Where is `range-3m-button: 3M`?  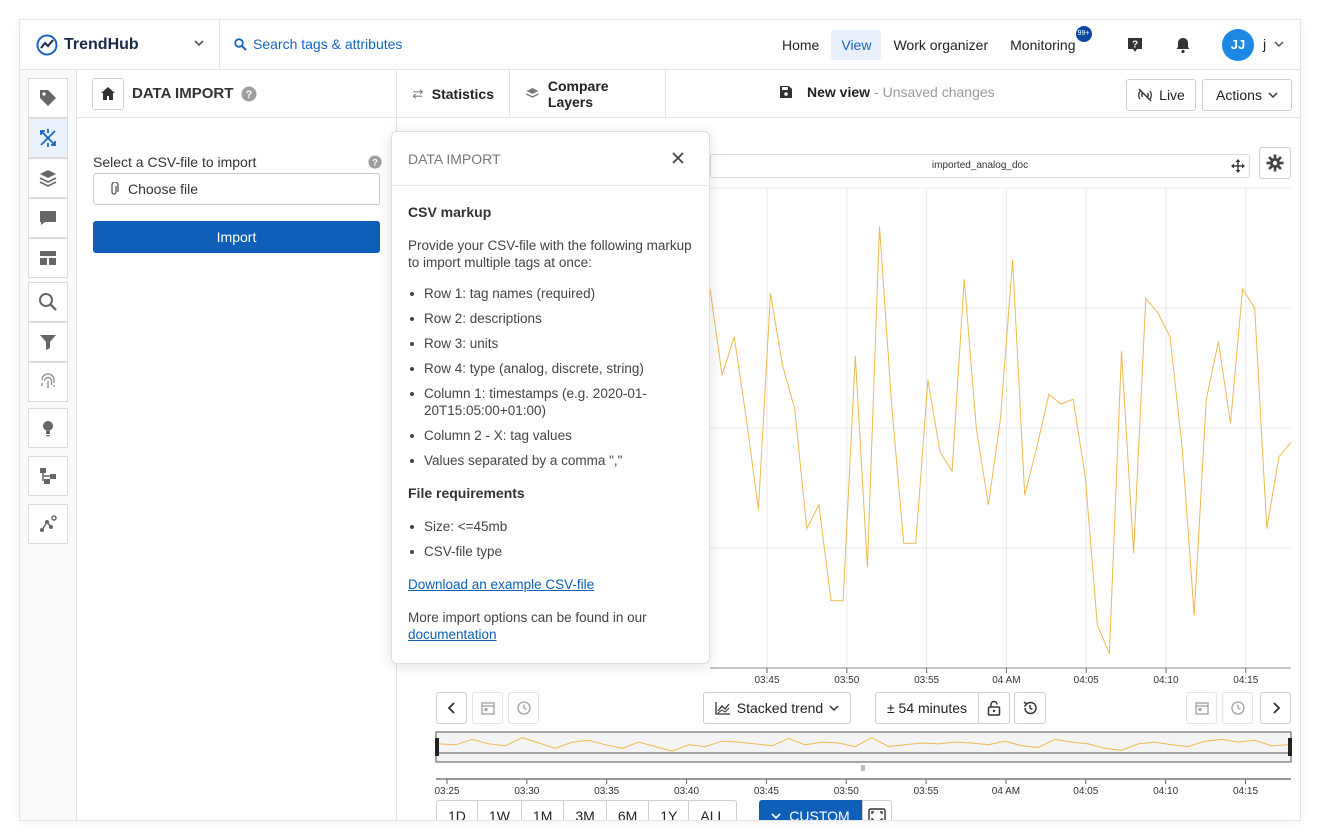
range-3m-button: 3M is located at coordinates (585, 810).